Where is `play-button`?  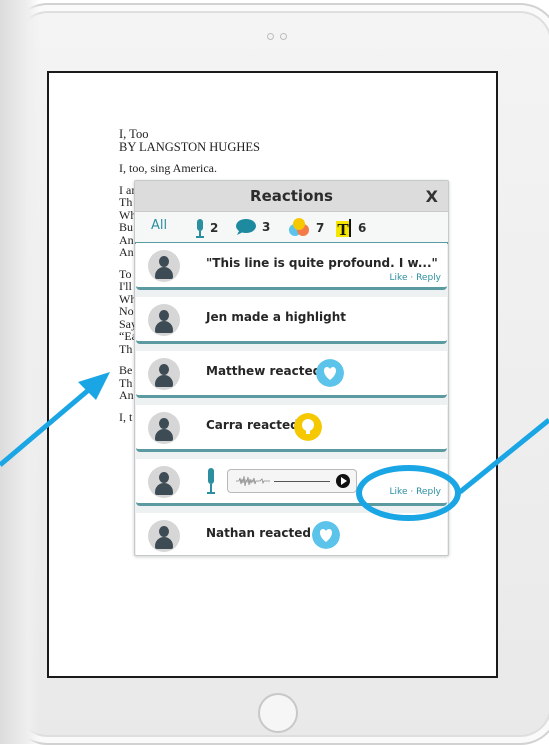 play-button is located at coordinates (343, 481).